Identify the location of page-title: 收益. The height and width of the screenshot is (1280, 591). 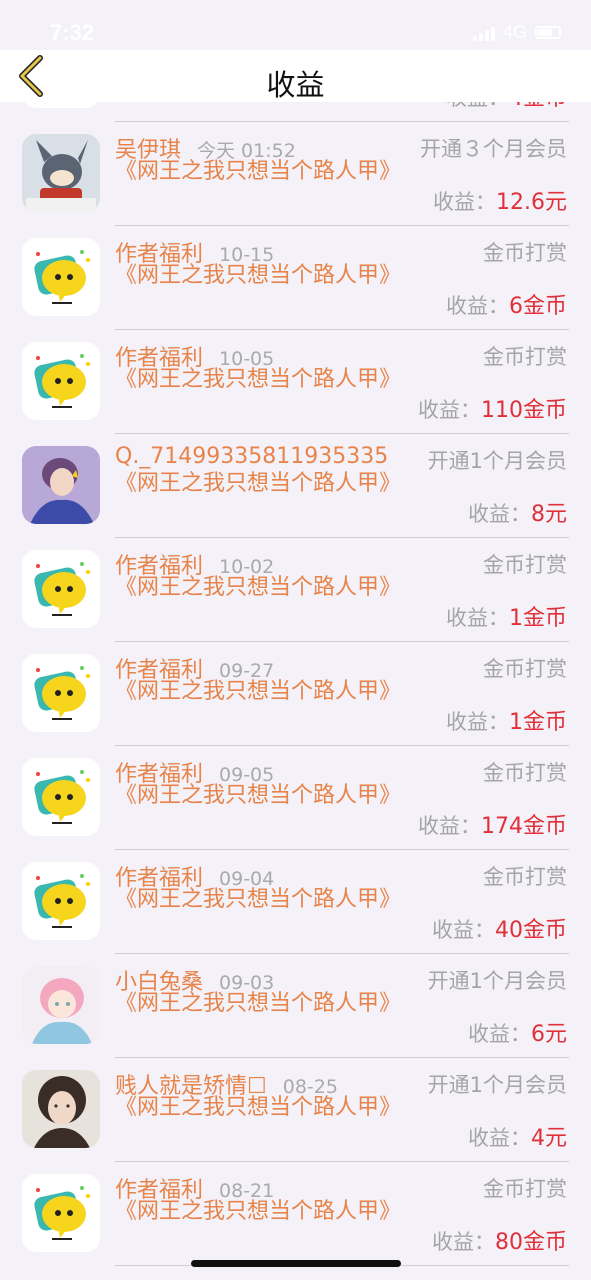
(295, 85).